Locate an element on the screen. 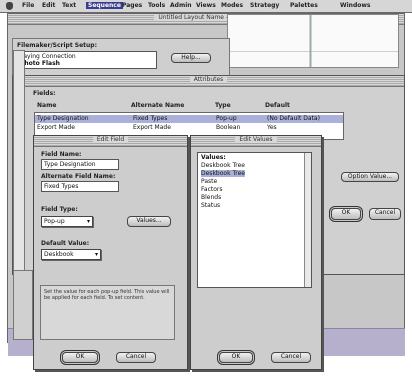  field-type-popup: Pop-up ▾ is located at coordinates (67, 221).